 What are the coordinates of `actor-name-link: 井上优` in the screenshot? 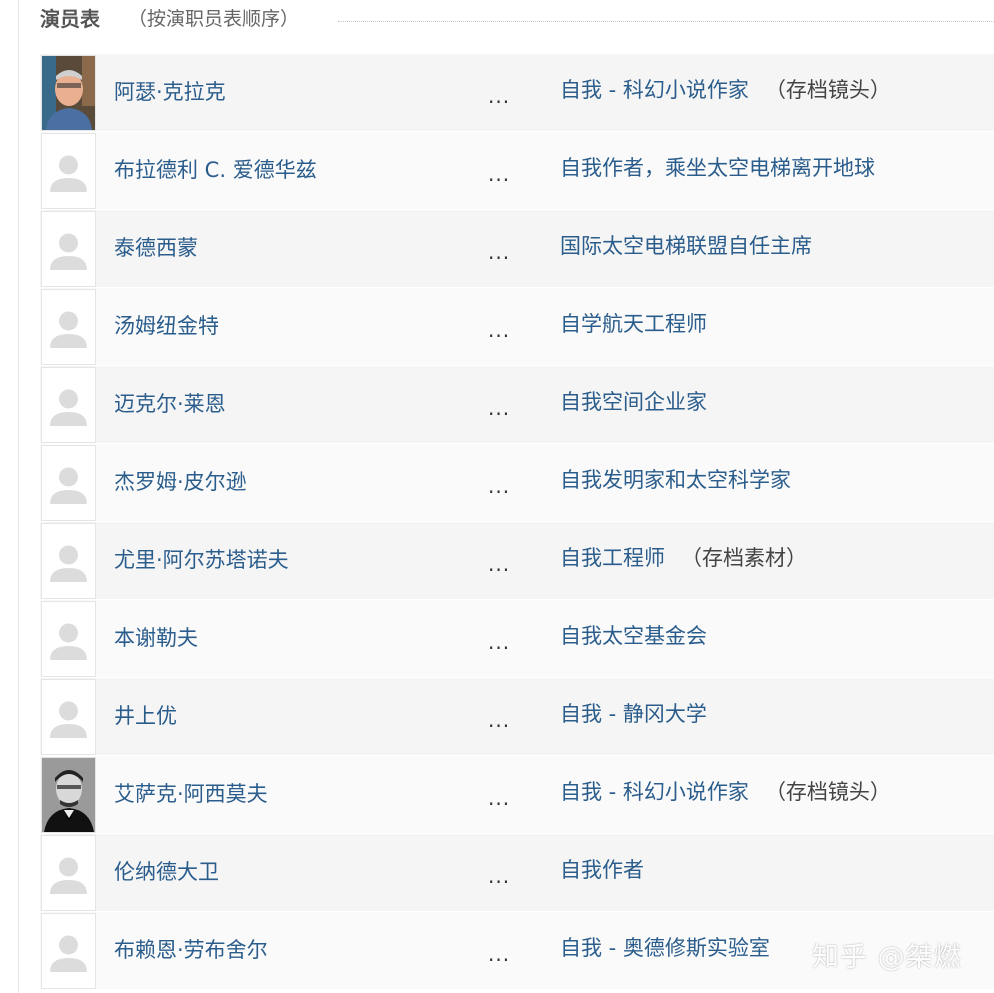 It's located at (145, 716).